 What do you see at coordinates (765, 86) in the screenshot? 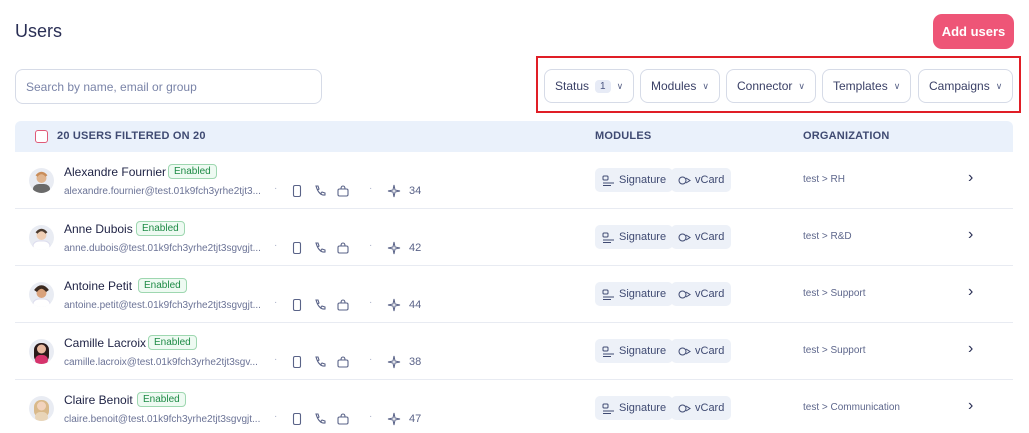
I see `filter-connector-label: Connector` at bounding box center [765, 86].